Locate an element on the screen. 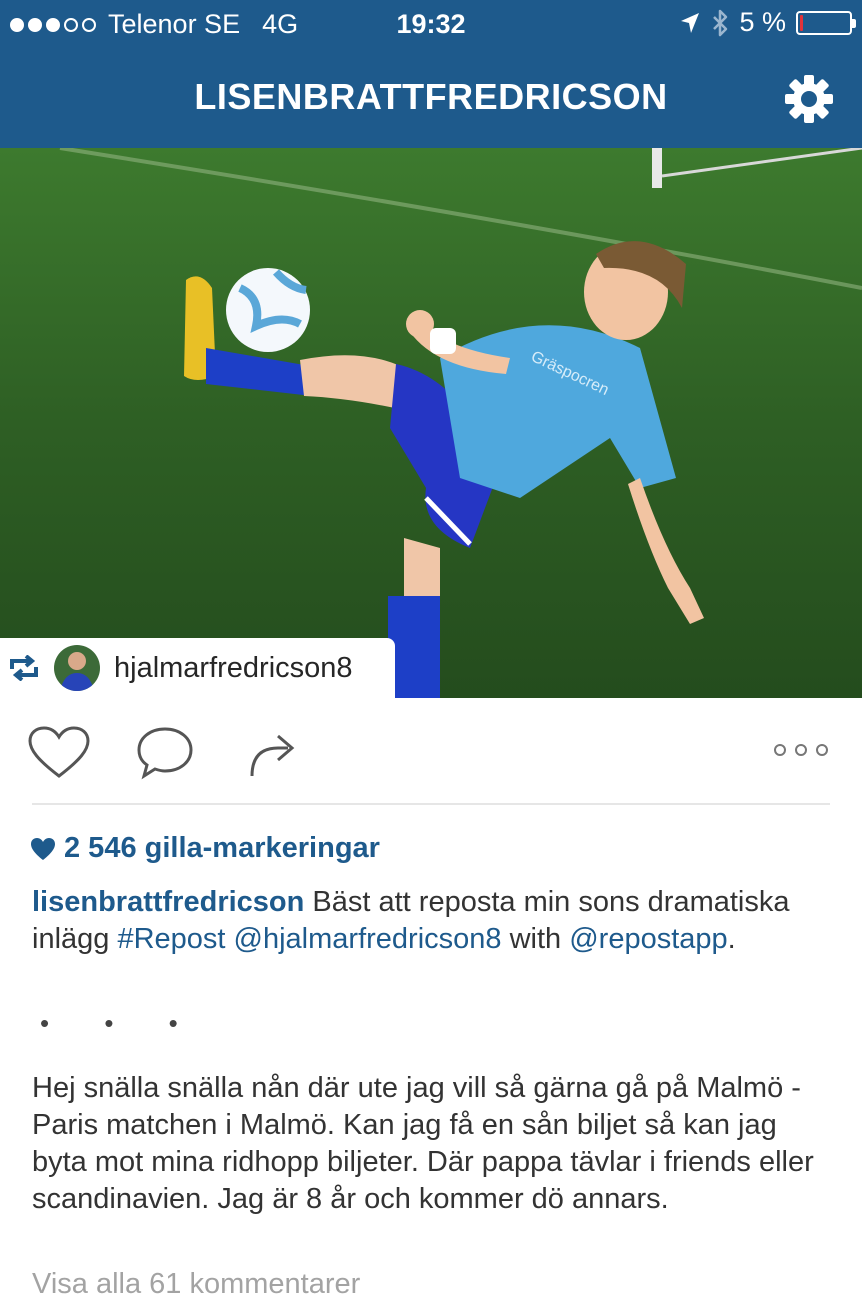 The height and width of the screenshot is (1310, 862). divider is located at coordinates (431, 804).